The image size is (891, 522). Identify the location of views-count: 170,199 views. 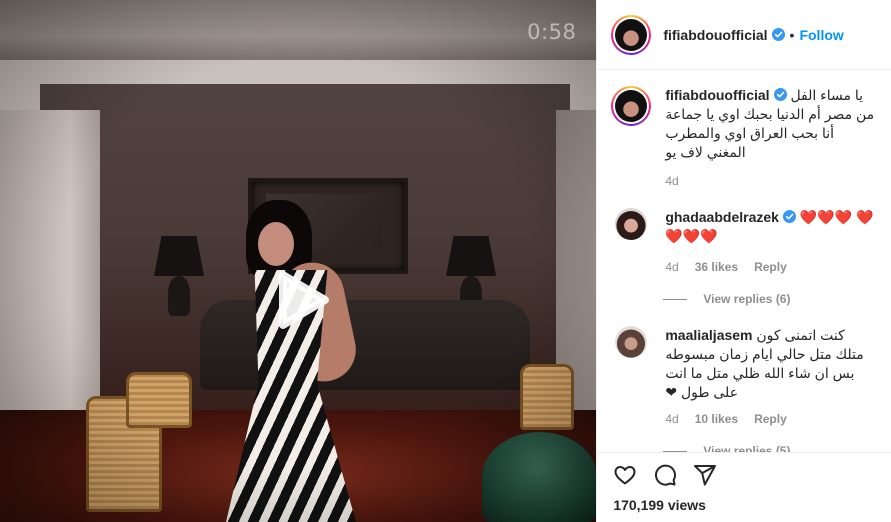
(744, 505).